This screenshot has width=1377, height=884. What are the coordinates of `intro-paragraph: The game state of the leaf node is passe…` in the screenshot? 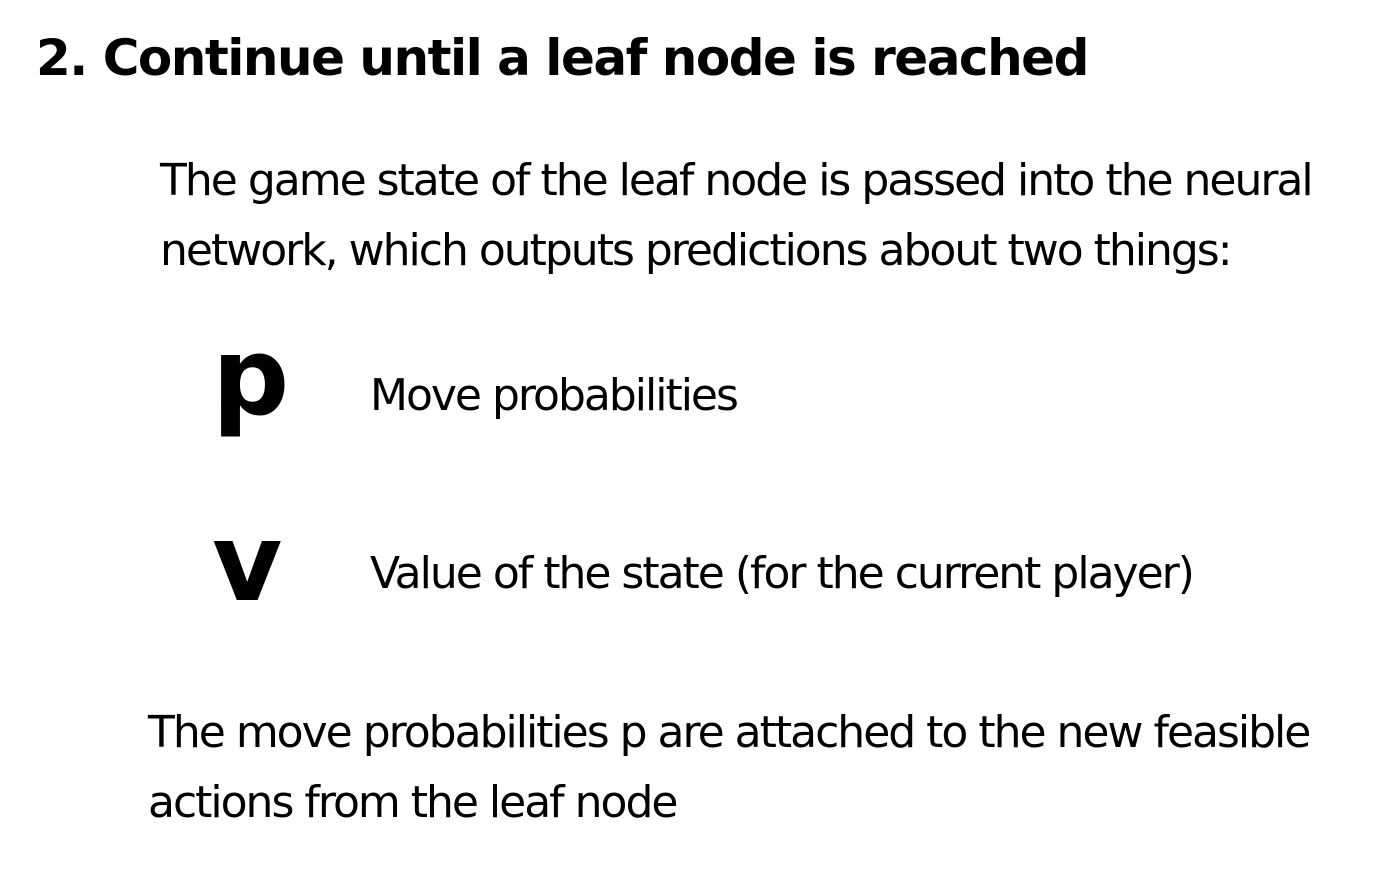 It's located at (737, 215).